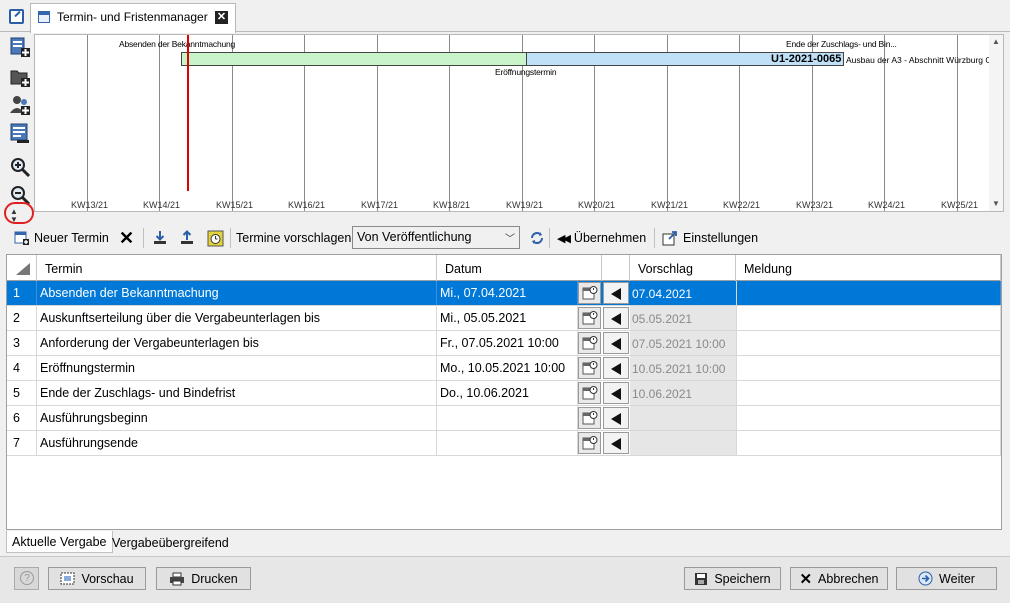  I want to click on header-arrow, so click(616, 268).